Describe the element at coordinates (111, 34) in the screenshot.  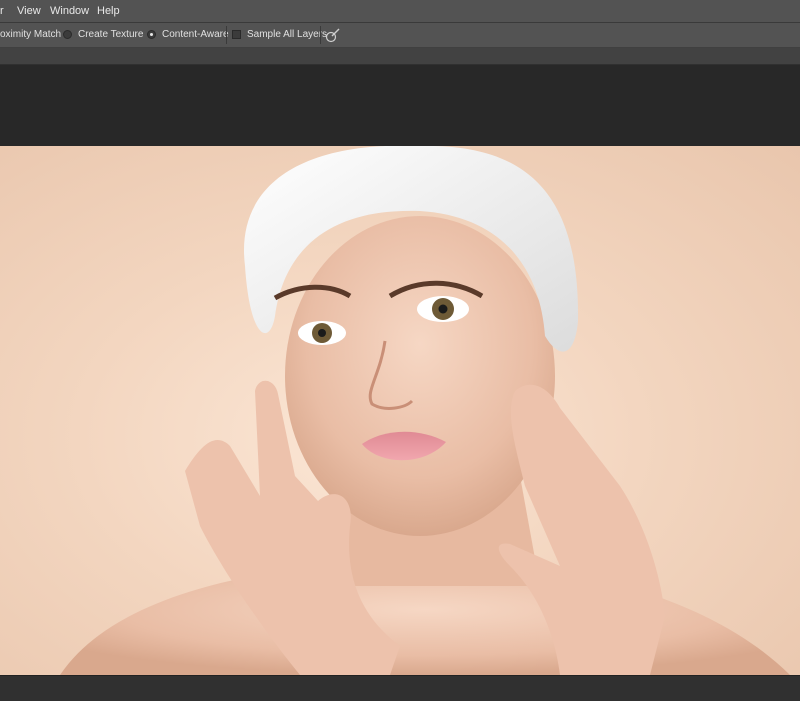
I see `create-texture-label: Create Texture` at that location.